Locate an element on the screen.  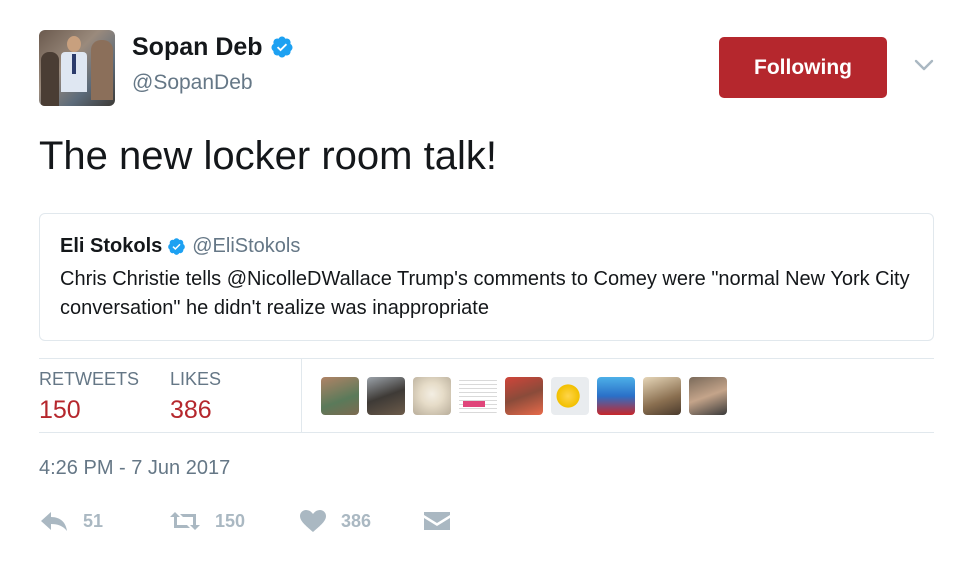
likes-label: LIKES is located at coordinates (196, 379).